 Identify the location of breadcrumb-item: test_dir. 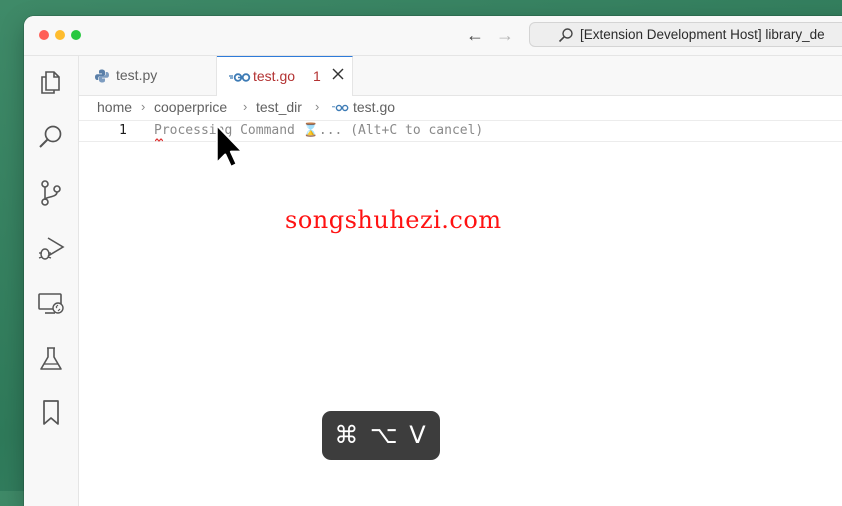
(279, 107).